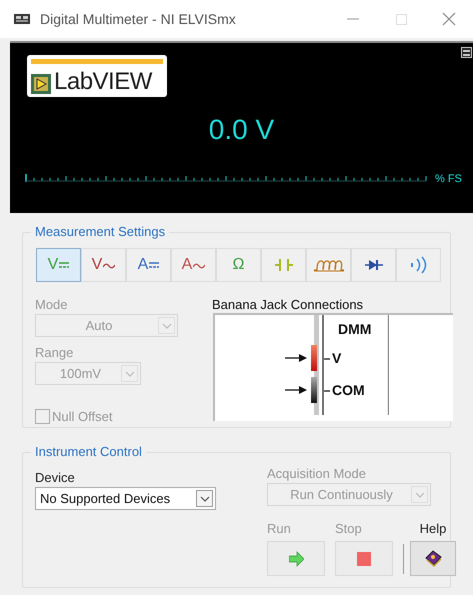 This screenshot has height=595, width=473. I want to click on arrow-icon, so click(296, 558).